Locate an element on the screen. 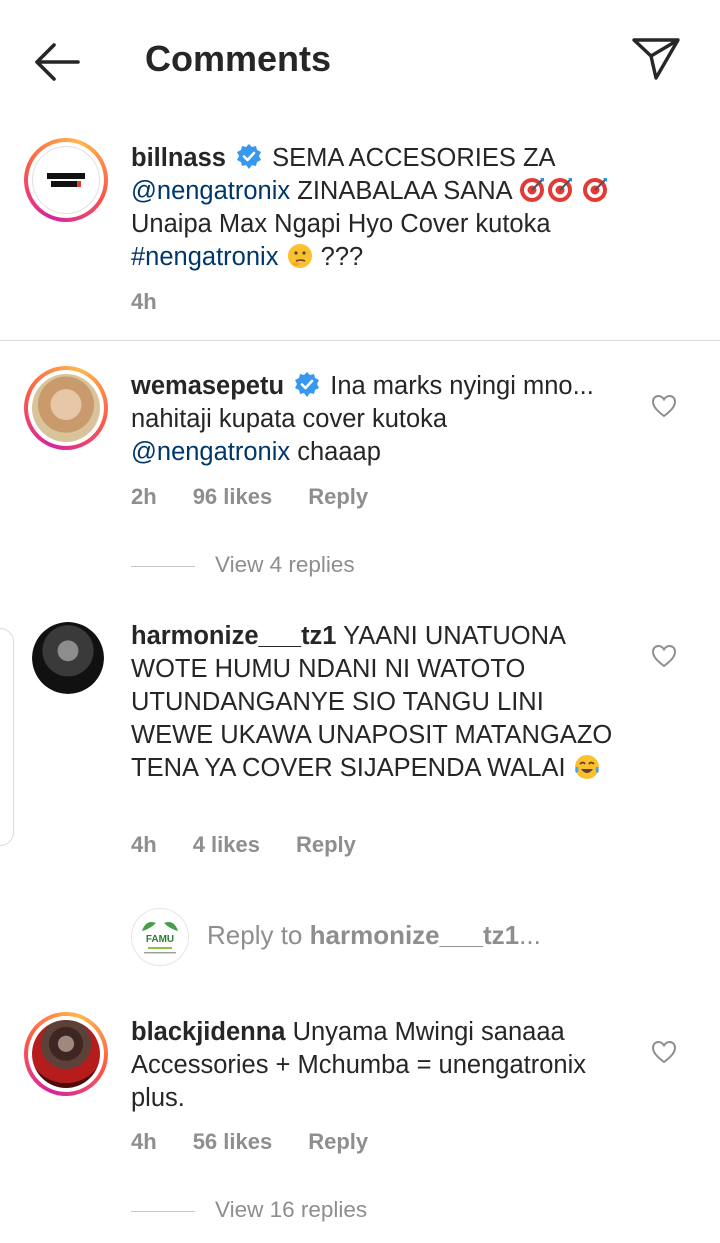 The image size is (720, 1243). username: billnass is located at coordinates (178, 158).